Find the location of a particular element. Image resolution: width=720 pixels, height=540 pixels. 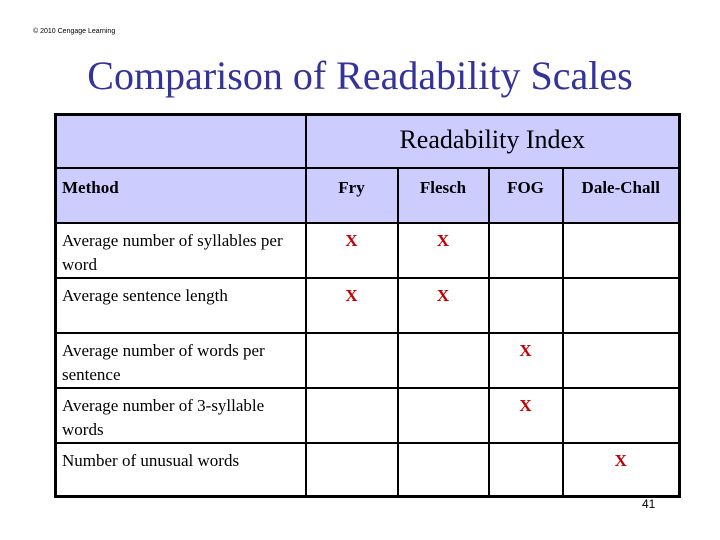

column-header-fog: FOG is located at coordinates (525, 195).